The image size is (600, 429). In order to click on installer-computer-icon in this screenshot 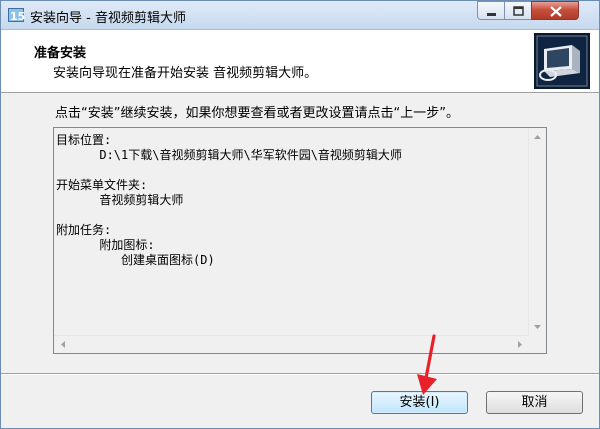, I will do `click(562, 61)`.